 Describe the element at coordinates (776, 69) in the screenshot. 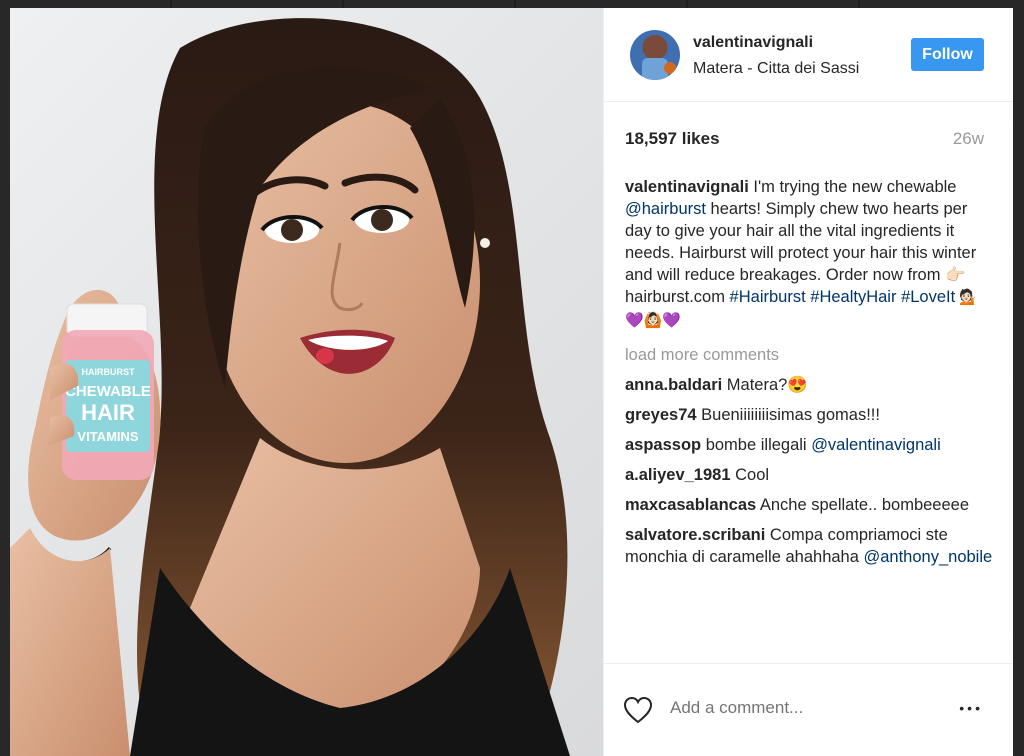

I see `post-location: Matera - Citta dei Sassi` at that location.